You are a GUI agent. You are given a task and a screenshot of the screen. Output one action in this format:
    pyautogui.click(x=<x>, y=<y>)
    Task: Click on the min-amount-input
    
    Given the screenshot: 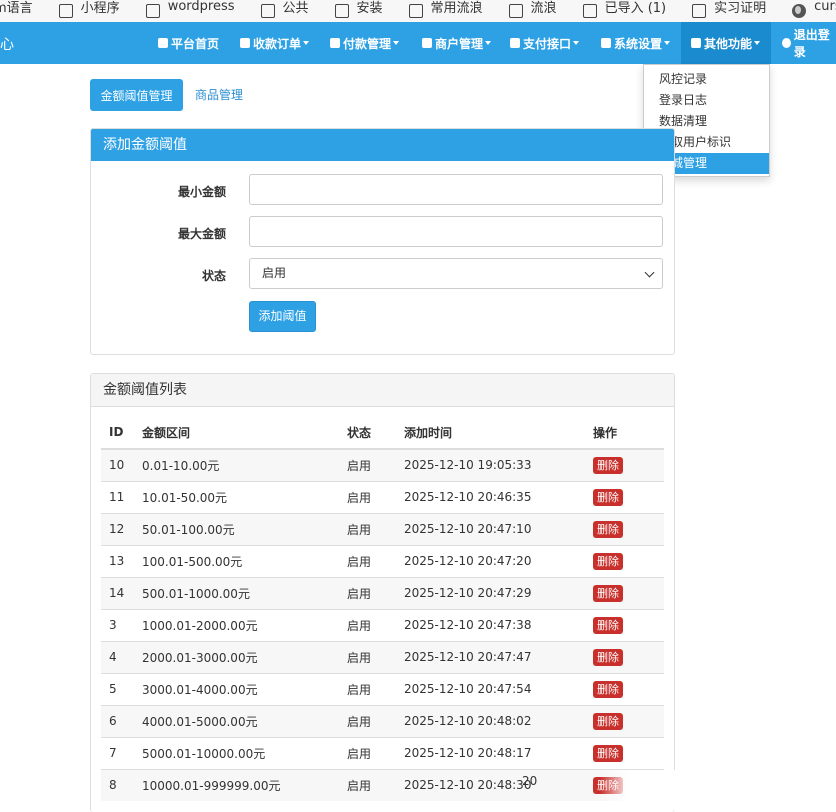 What is the action you would take?
    pyautogui.click(x=456, y=189)
    